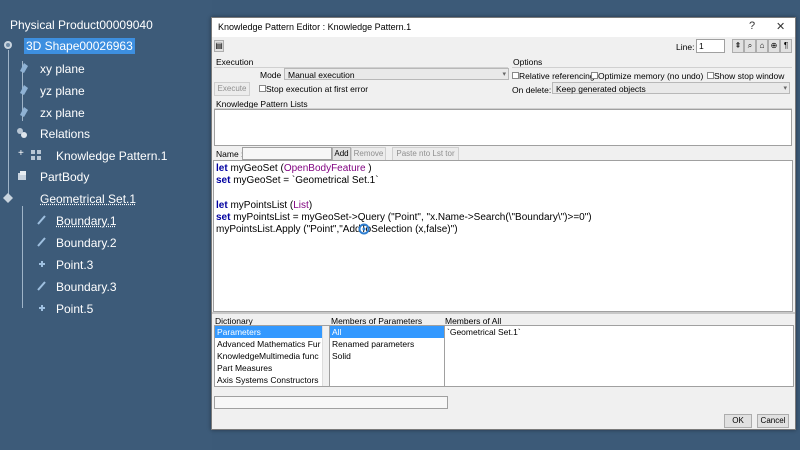  I want to click on list-item: Parameters, so click(272, 332).